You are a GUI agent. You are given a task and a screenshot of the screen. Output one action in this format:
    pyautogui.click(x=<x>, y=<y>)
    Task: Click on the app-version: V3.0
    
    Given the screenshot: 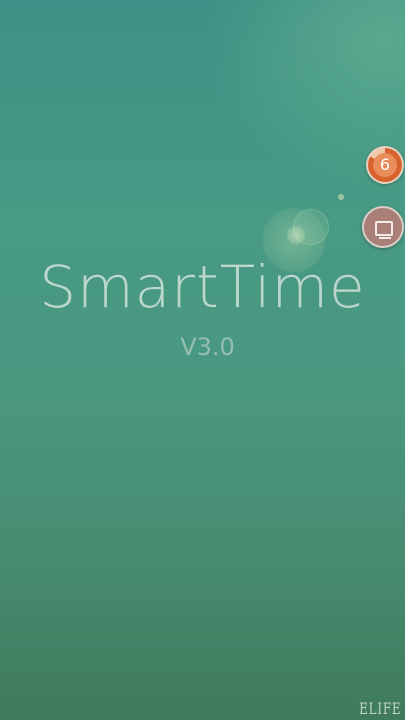 What is the action you would take?
    pyautogui.click(x=207, y=347)
    